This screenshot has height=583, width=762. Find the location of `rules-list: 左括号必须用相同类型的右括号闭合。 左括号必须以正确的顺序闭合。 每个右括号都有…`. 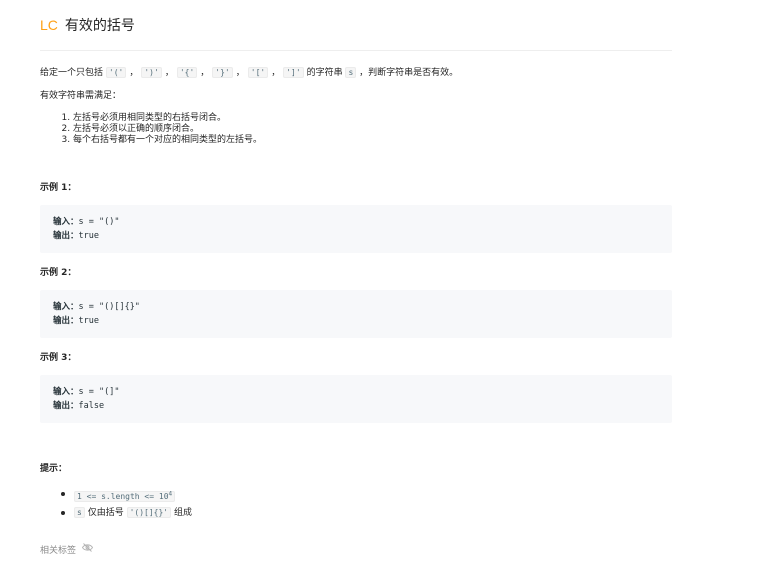

rules-list: 左括号必须用相同类型的右括号闭合。 左括号必须以正确的顺序闭合。 每个右括号都有… is located at coordinates (356, 129).